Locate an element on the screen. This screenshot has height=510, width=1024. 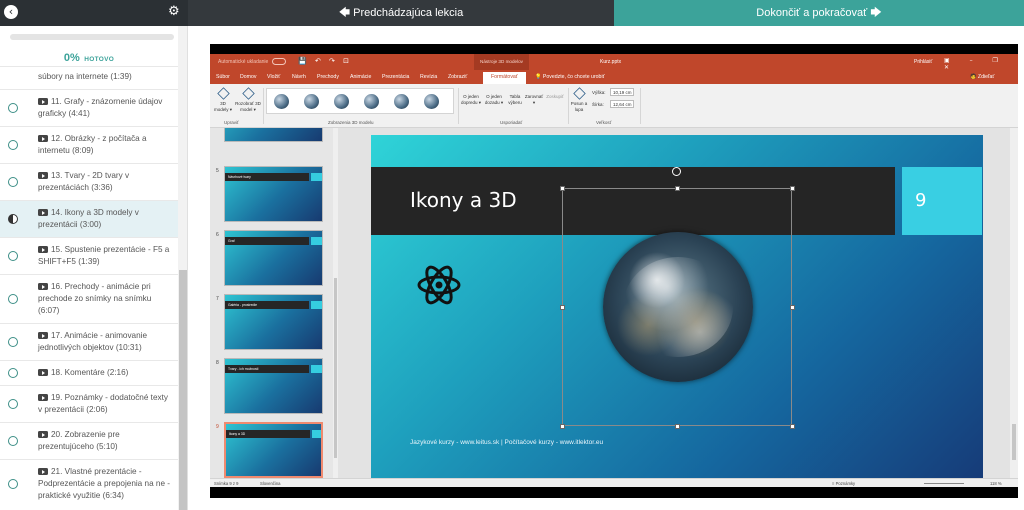
zoom-level: 118 % is located at coordinates (996, 483).